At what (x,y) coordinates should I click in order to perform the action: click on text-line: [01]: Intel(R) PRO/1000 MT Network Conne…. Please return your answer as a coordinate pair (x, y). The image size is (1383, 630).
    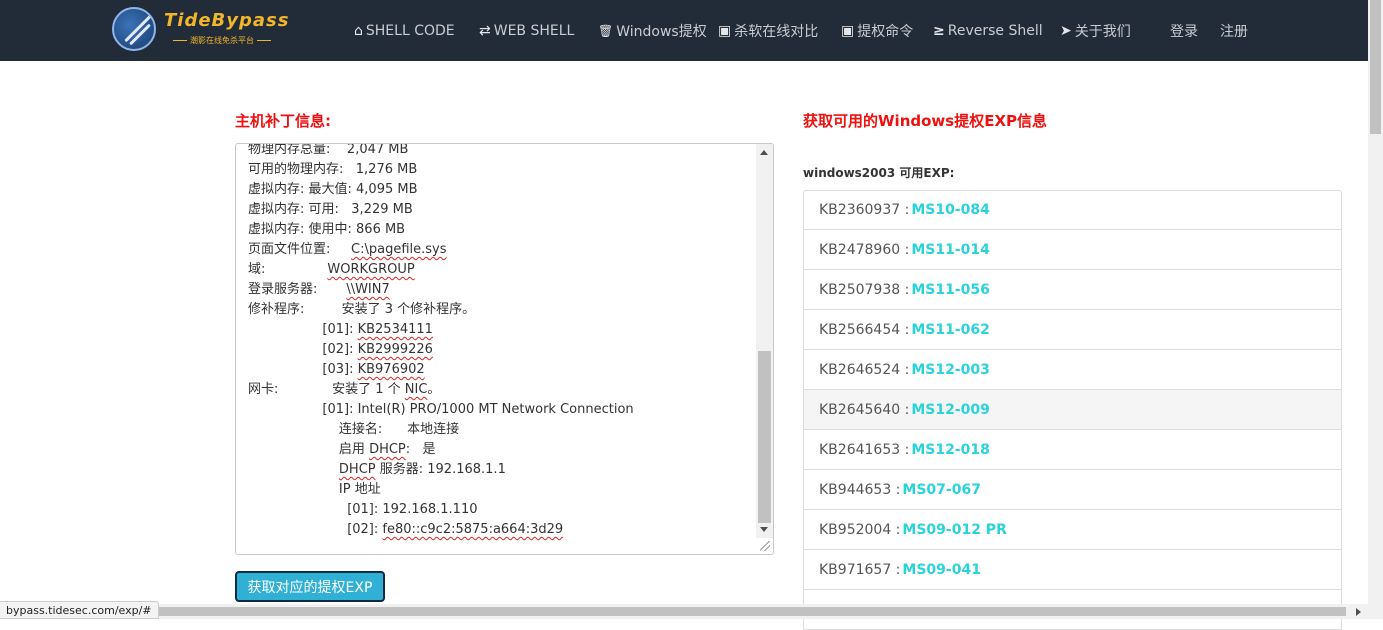
    Looking at the image, I should click on (500, 410).